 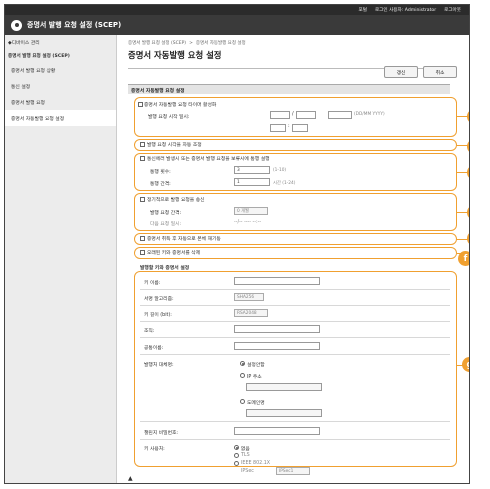 What do you see at coordinates (242, 375) in the screenshot?
I see `subject-alt-ip-radio` at bounding box center [242, 375].